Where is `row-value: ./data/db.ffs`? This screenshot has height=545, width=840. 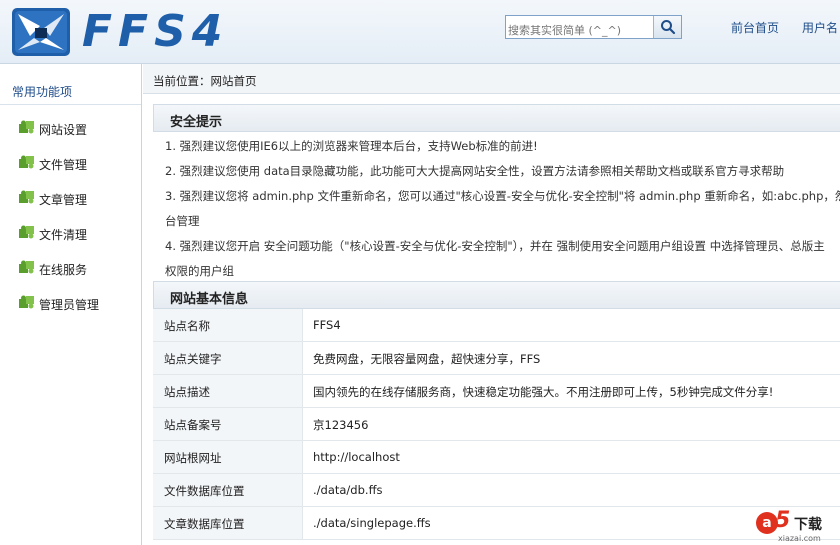
row-value: ./data/db.ffs is located at coordinates (348, 490).